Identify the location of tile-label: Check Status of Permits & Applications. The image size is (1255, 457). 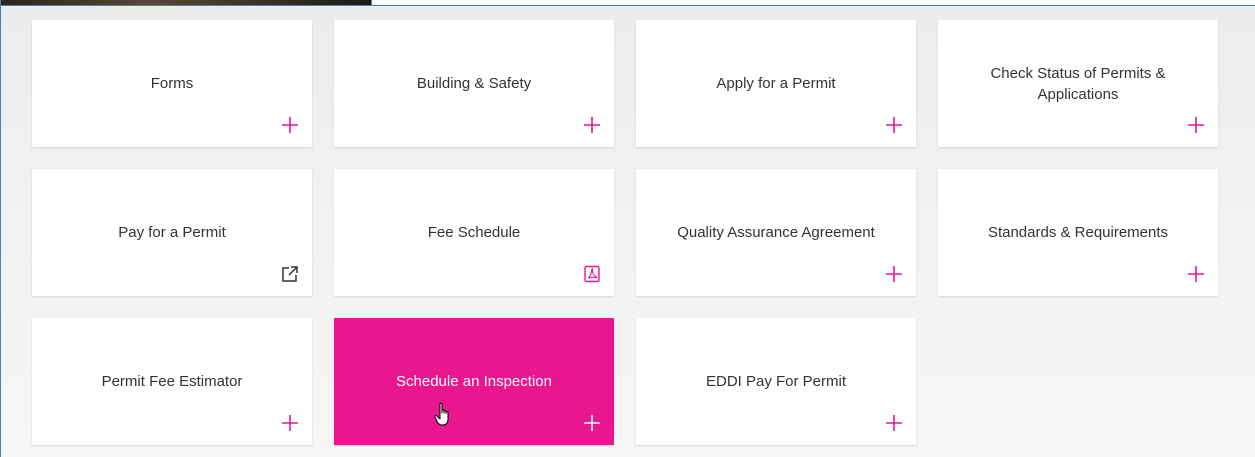
(1078, 83).